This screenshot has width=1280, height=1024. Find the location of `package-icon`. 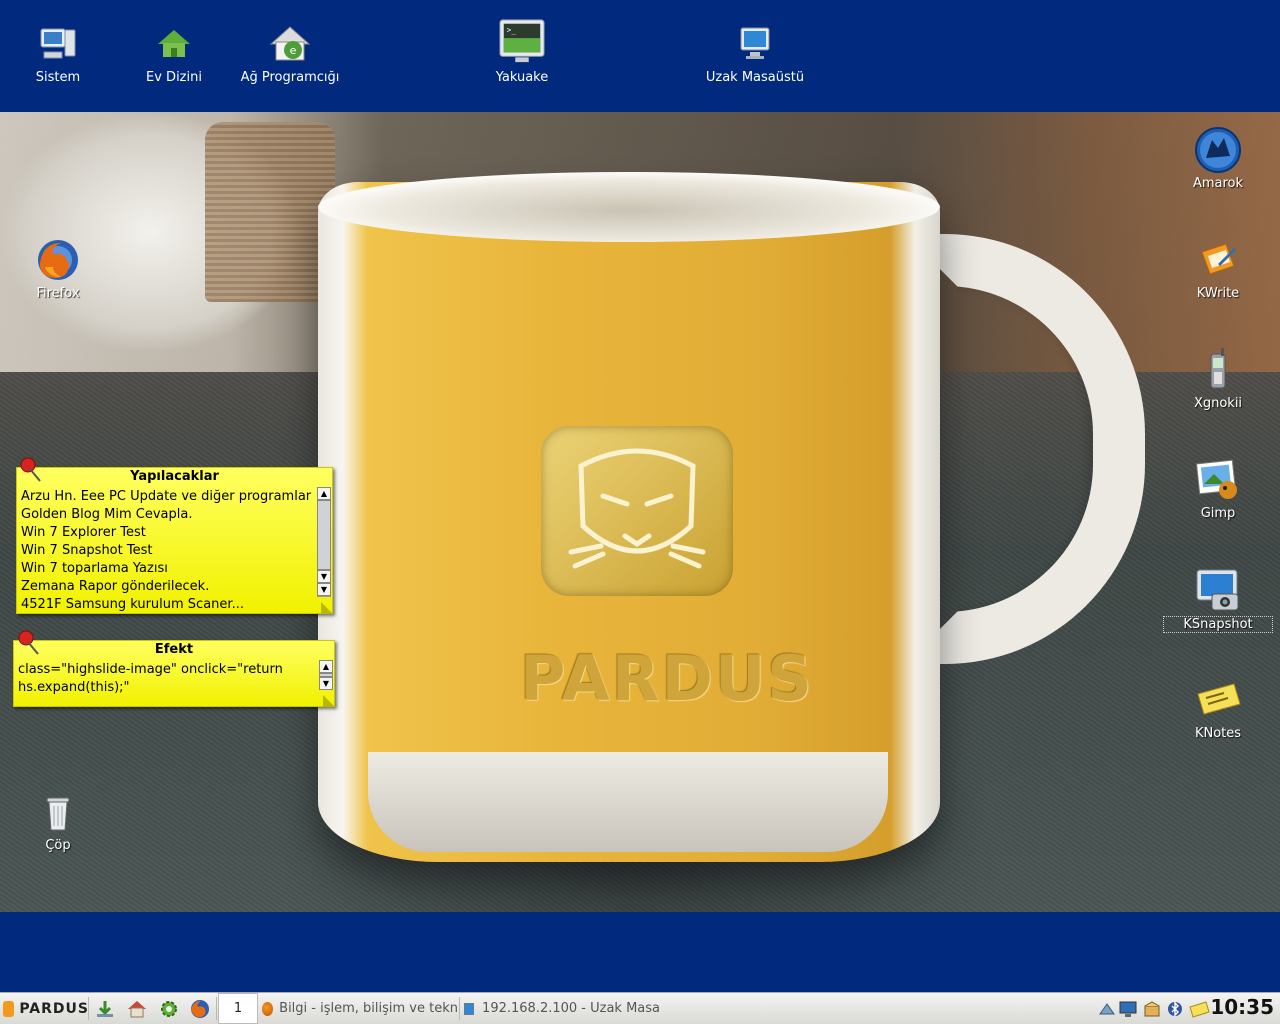

package-icon is located at coordinates (1152, 1008).